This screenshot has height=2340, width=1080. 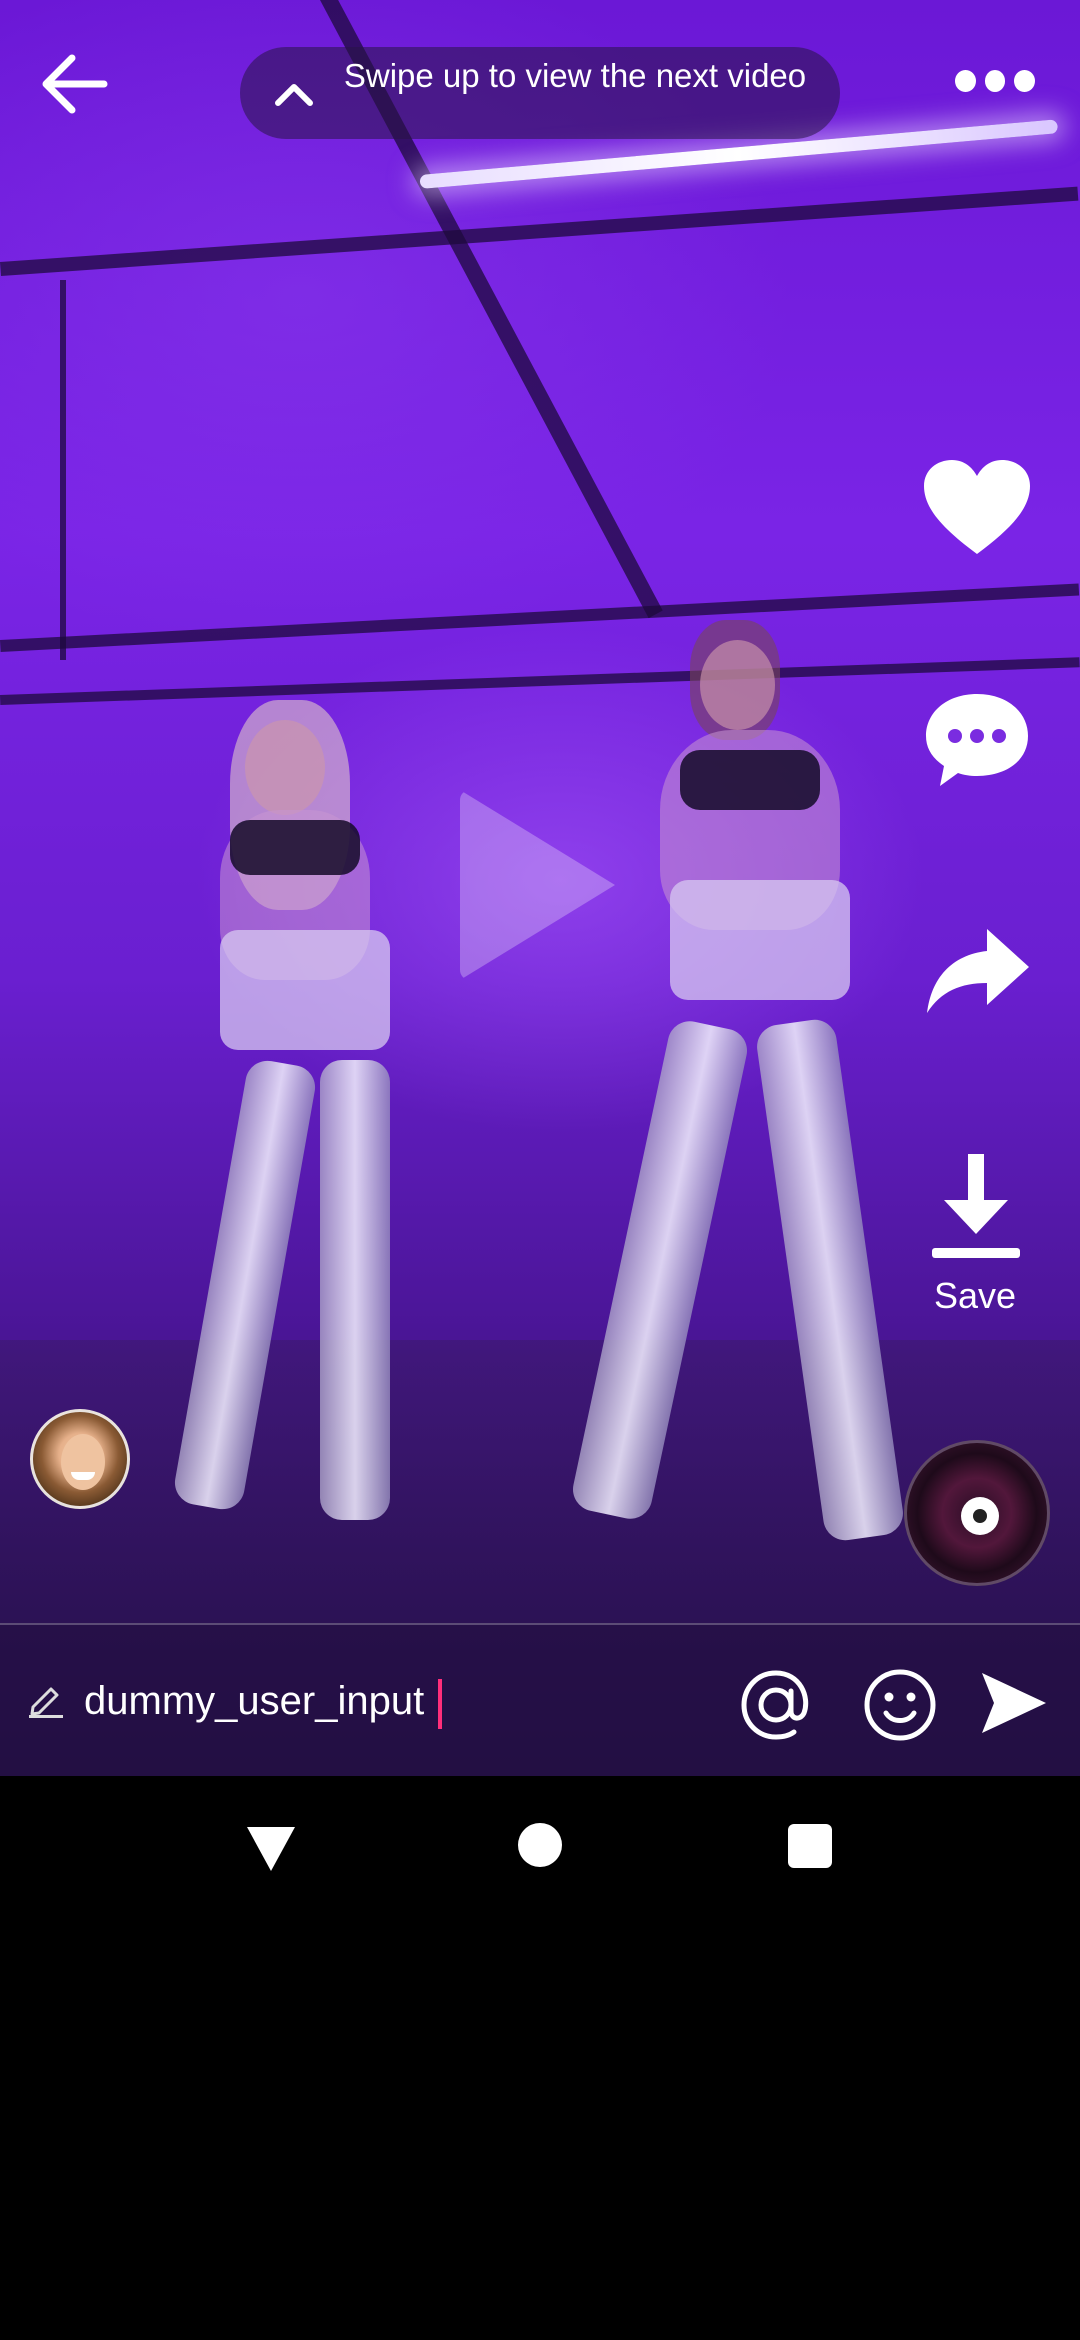 I want to click on system-nav-bar, so click(x=540, y=1848).